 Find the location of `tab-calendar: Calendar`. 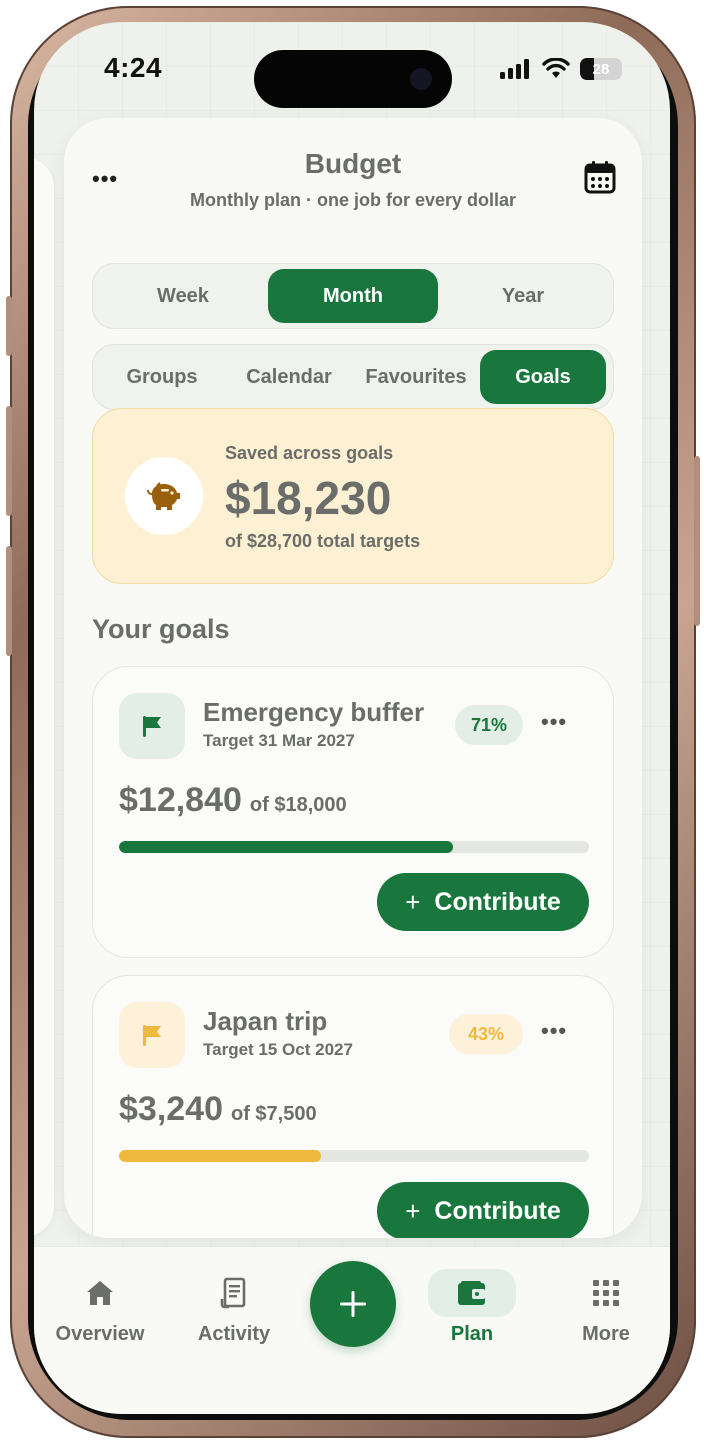

tab-calendar: Calendar is located at coordinates (289, 377).